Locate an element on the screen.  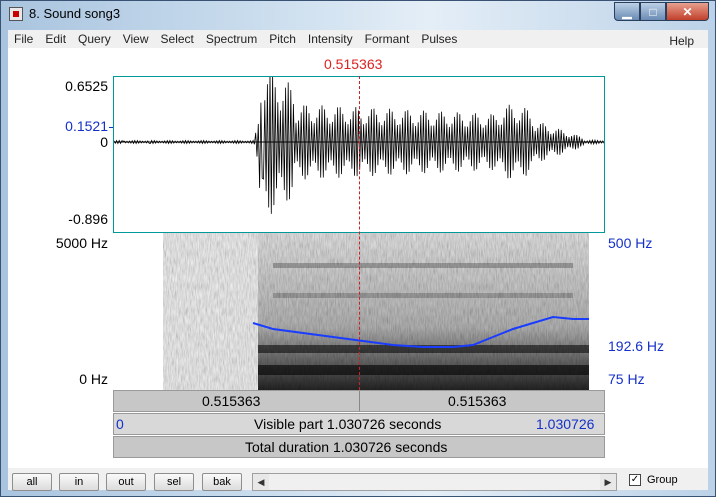
zoom-back-button: bak is located at coordinates (222, 482).